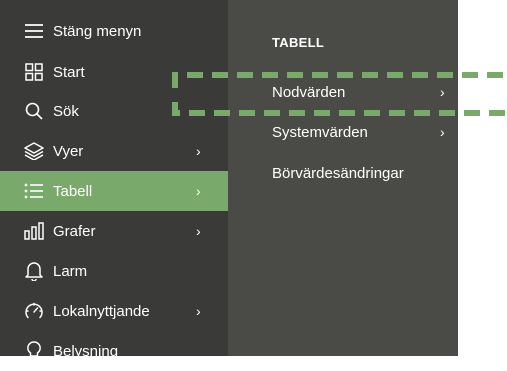 The image size is (507, 371). Describe the element at coordinates (309, 92) in the screenshot. I see `submenu-item-label: Nodvärden` at that location.